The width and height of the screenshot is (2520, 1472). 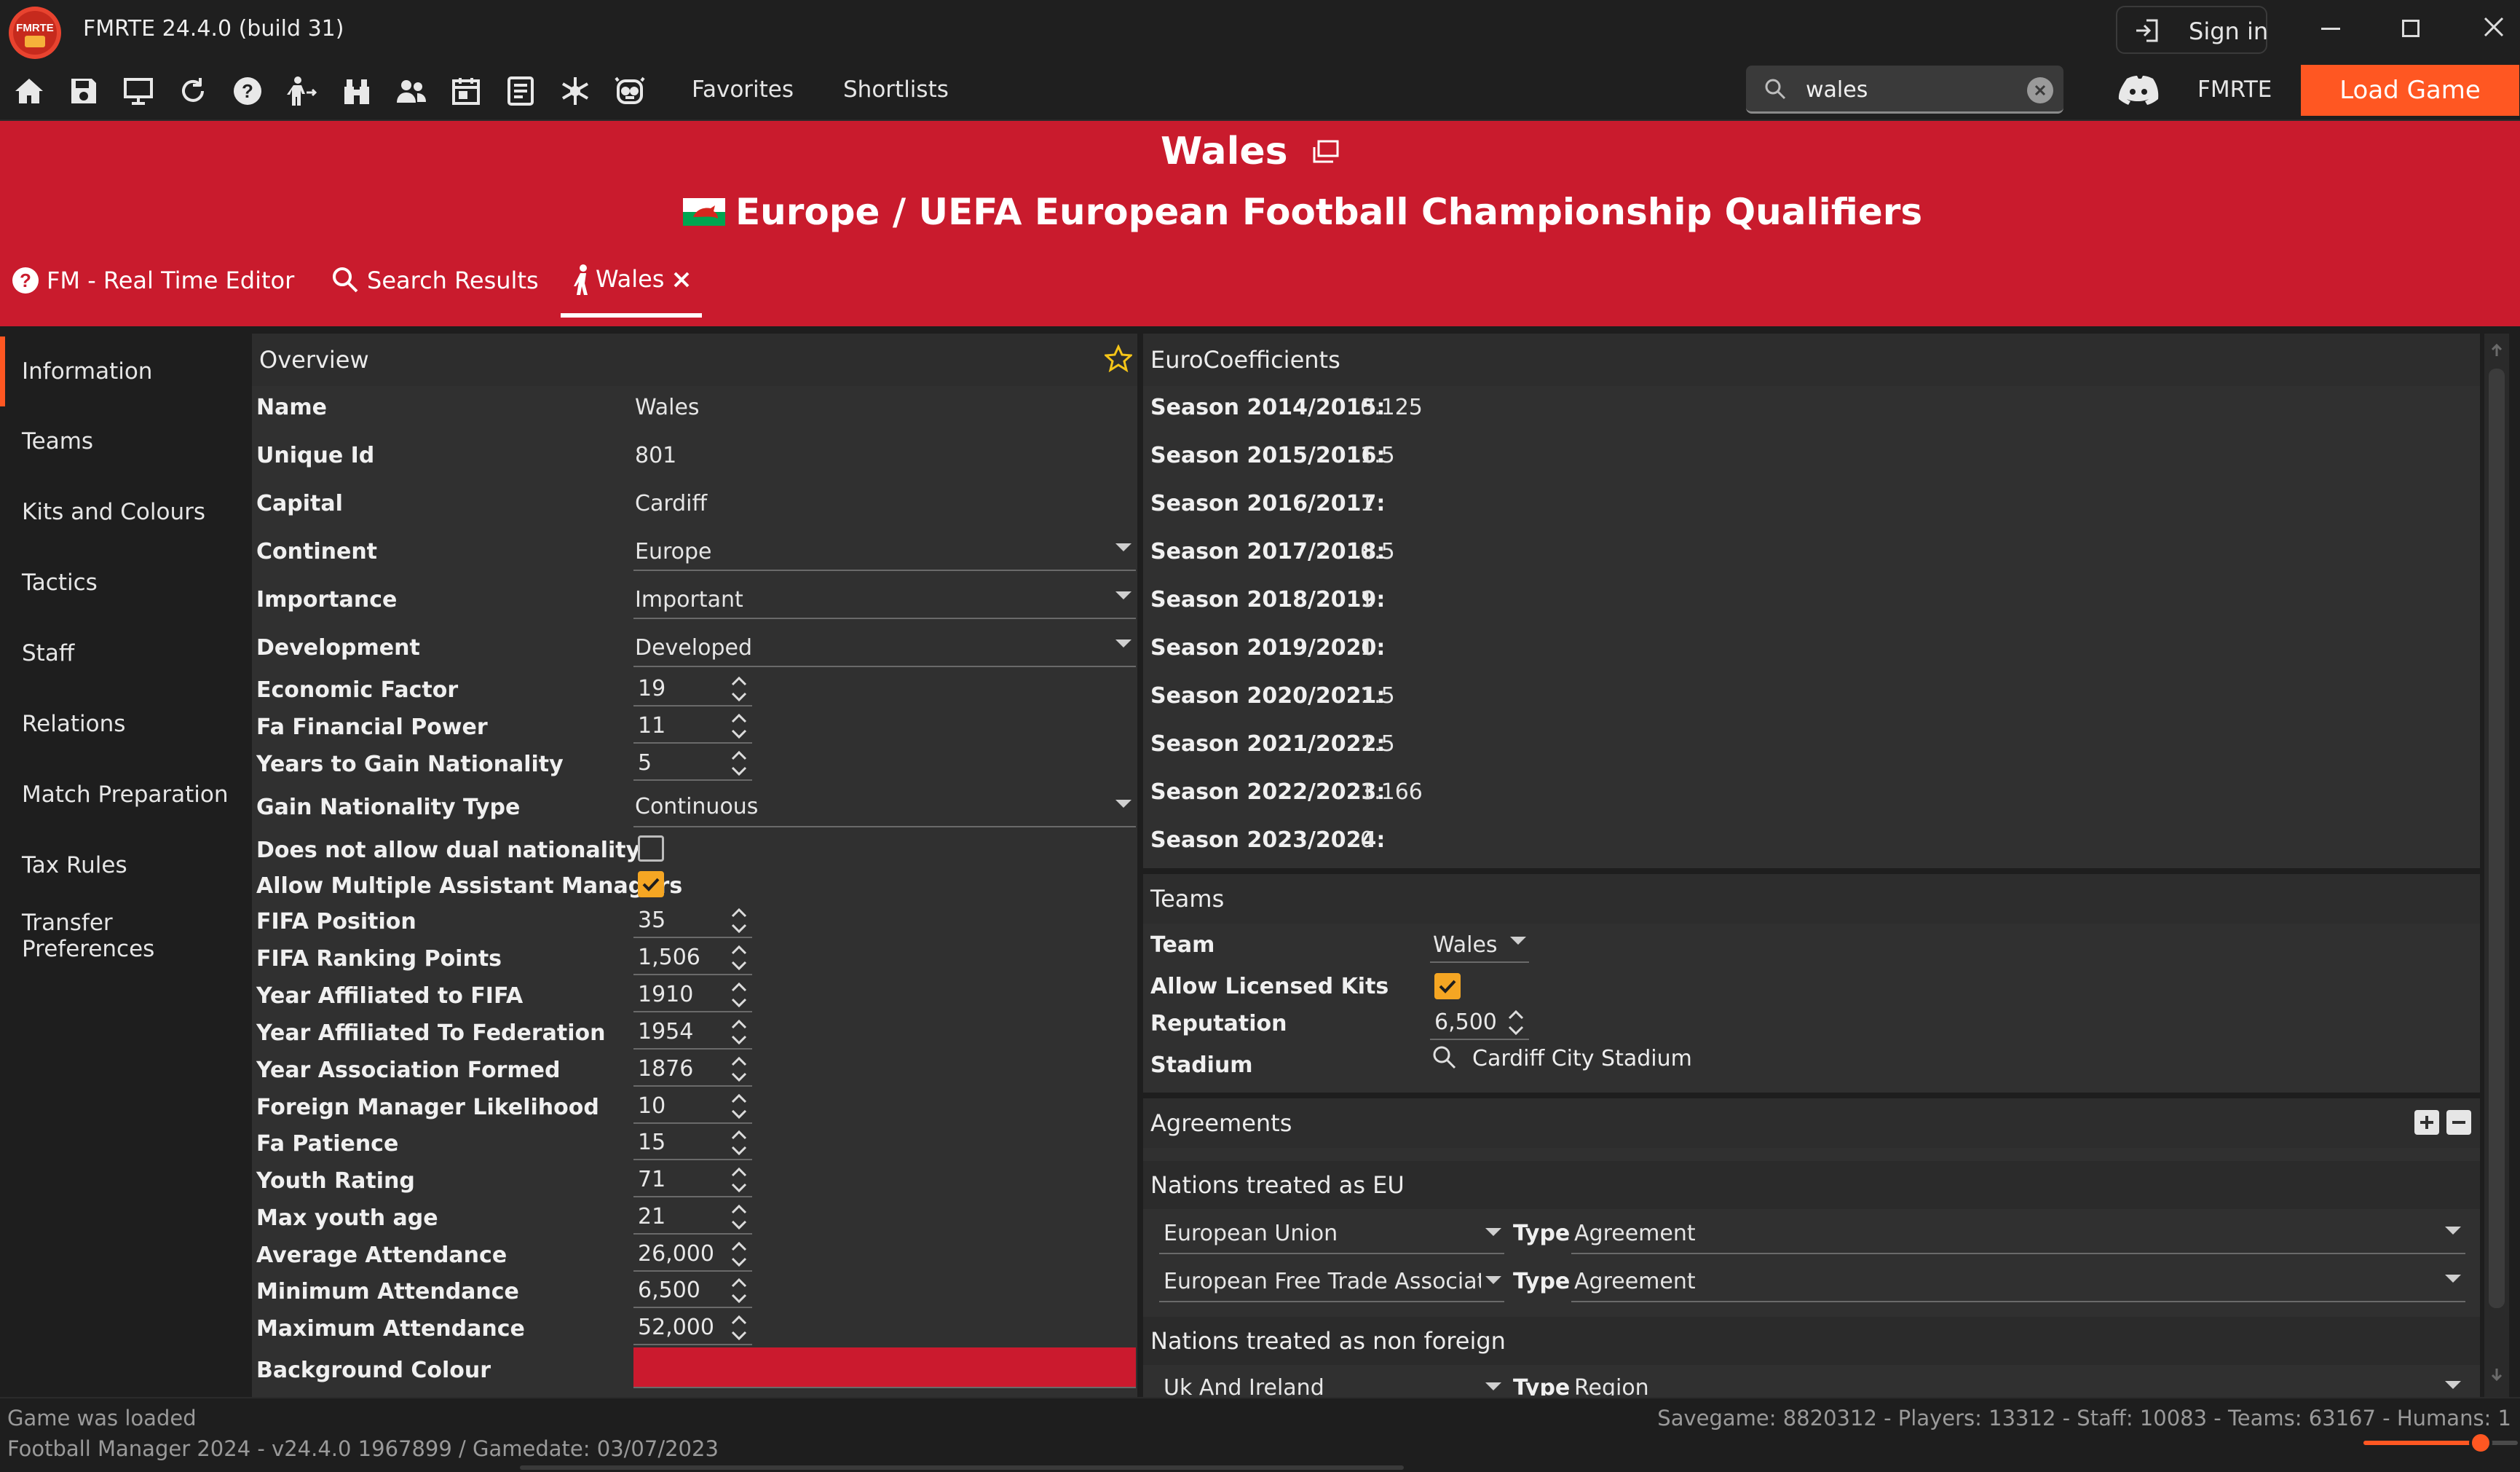 I want to click on team-dropdown: Wales, so click(x=1479, y=943).